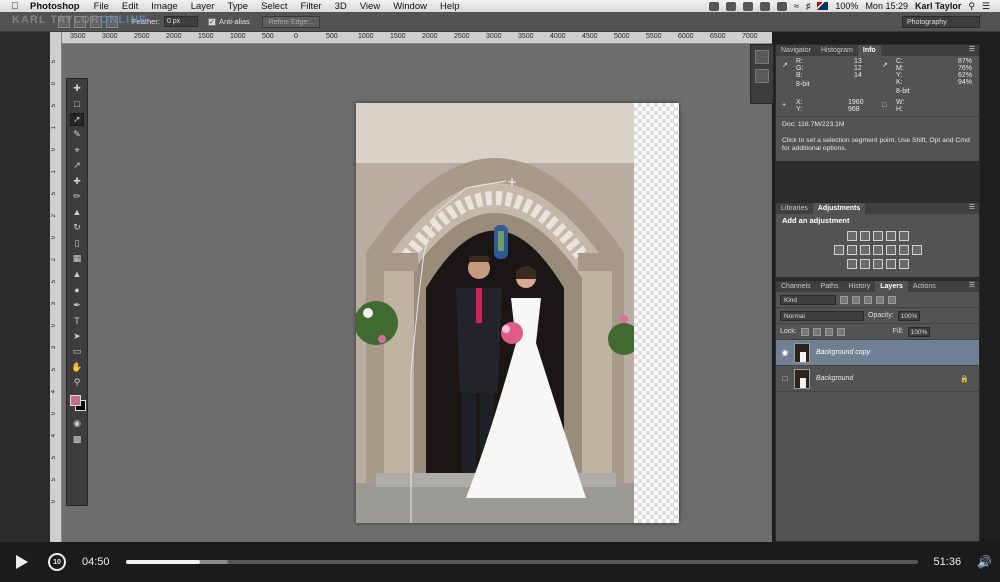 Image resolution: width=1000 pixels, height=582 pixels. What do you see at coordinates (203, 6) in the screenshot?
I see `menu-layer: Layer` at bounding box center [203, 6].